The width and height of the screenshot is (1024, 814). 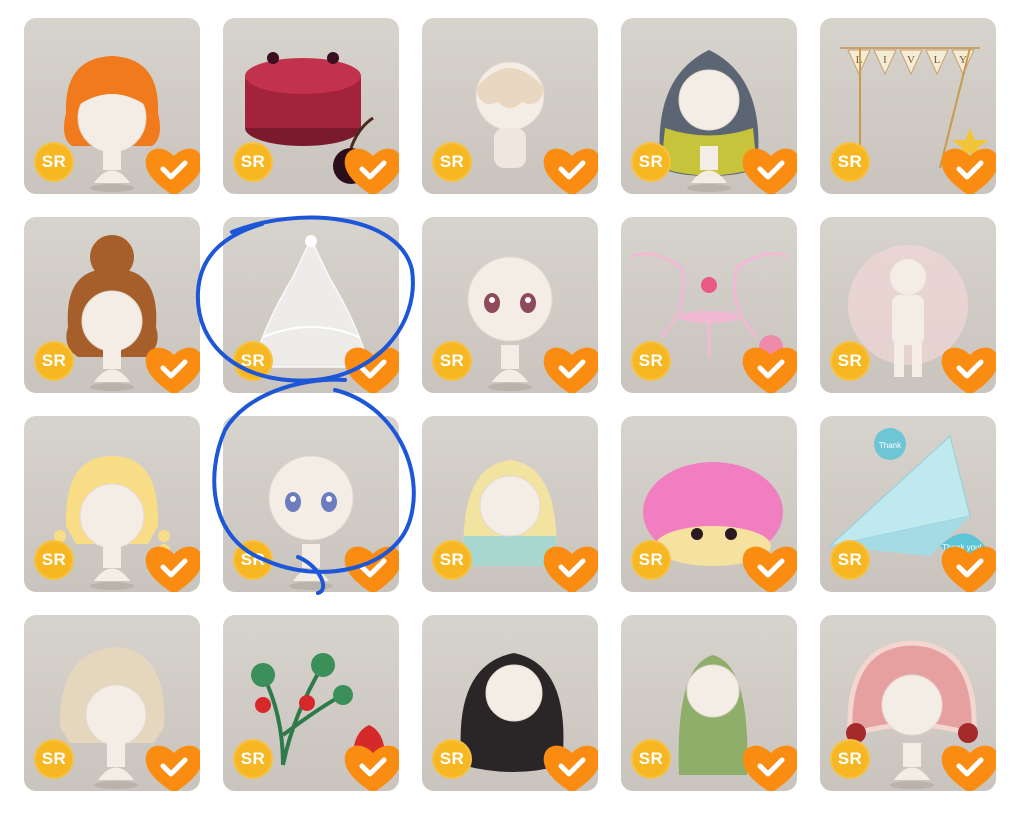 What do you see at coordinates (937, 60) in the screenshot?
I see `svg-text: L` at bounding box center [937, 60].